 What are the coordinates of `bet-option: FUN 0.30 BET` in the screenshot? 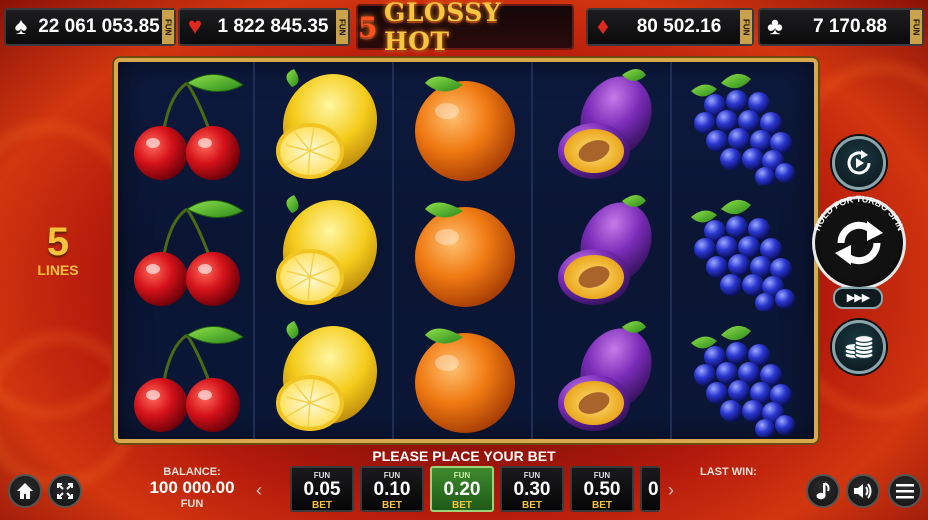 It's located at (532, 489).